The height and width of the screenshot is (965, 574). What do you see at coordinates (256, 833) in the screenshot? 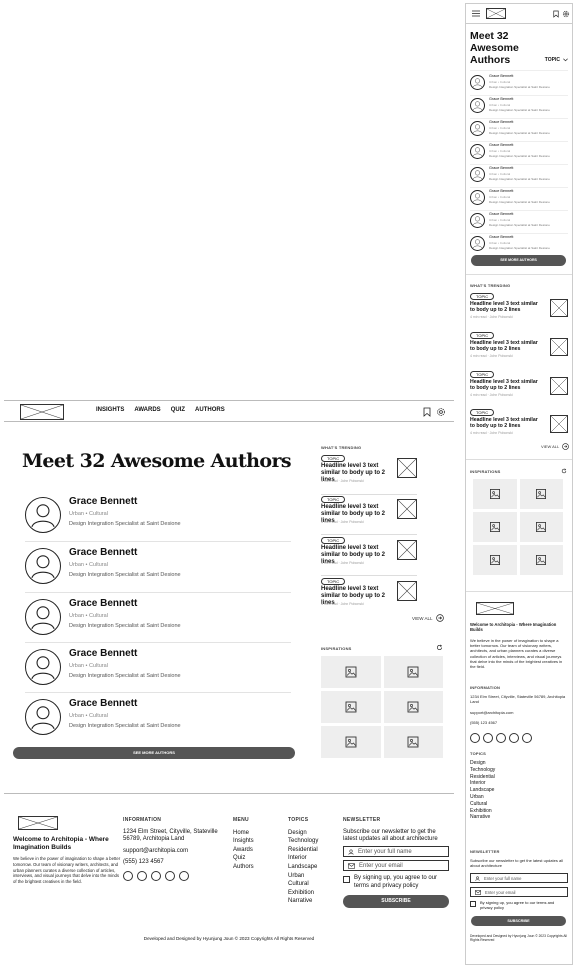
I see `footer-link-home: Home` at bounding box center [256, 833].